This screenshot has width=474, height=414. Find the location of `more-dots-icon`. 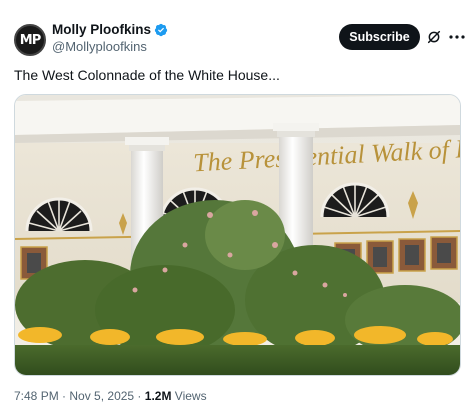

more-dots-icon is located at coordinates (457, 37).